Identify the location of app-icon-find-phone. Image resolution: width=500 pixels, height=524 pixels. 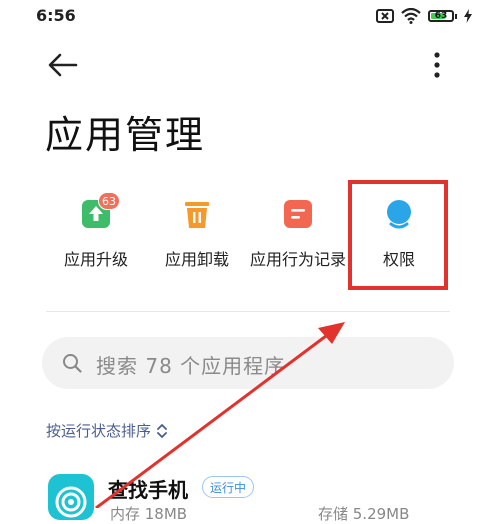
(71, 497).